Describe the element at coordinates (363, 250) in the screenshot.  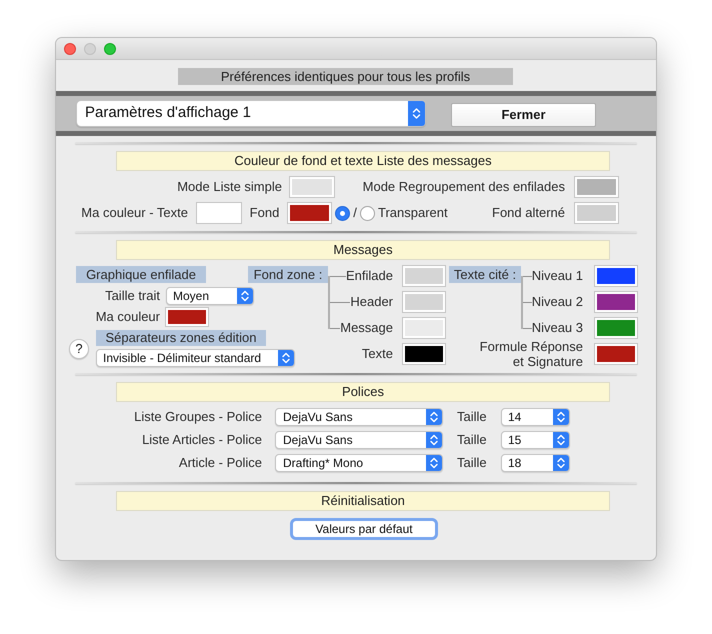
I see `section-title: Messages` at that location.